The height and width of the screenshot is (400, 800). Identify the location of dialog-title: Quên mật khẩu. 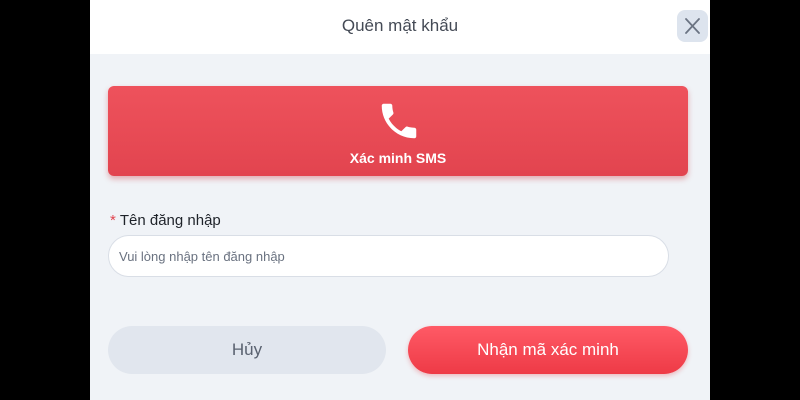
(400, 25).